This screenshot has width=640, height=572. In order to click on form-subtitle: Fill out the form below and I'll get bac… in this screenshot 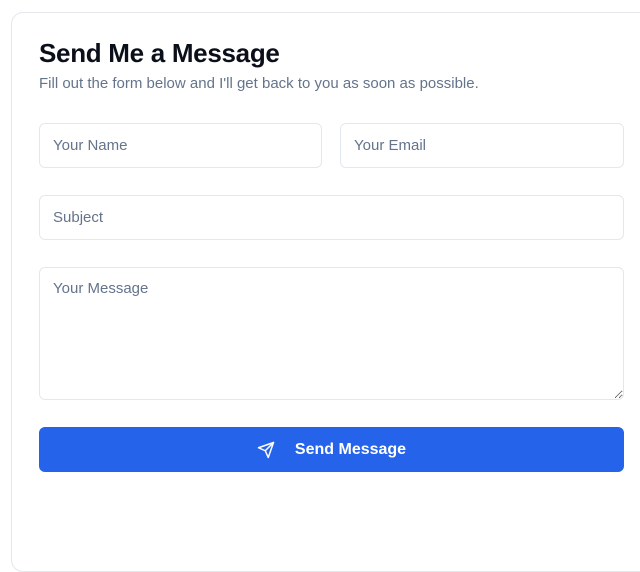, I will do `click(259, 83)`.